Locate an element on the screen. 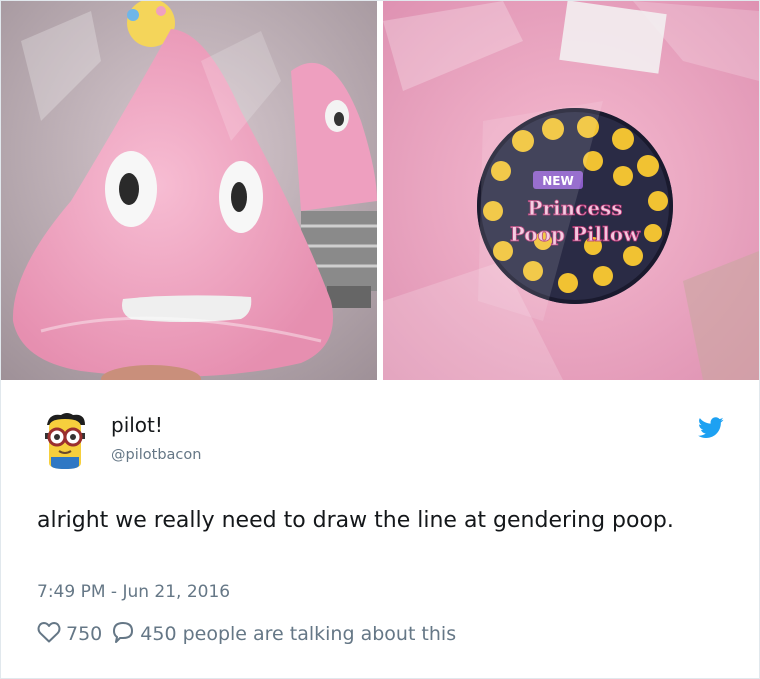 The image size is (760, 679). tweet-actions: 750 450 people are talking about this is located at coordinates (246, 634).